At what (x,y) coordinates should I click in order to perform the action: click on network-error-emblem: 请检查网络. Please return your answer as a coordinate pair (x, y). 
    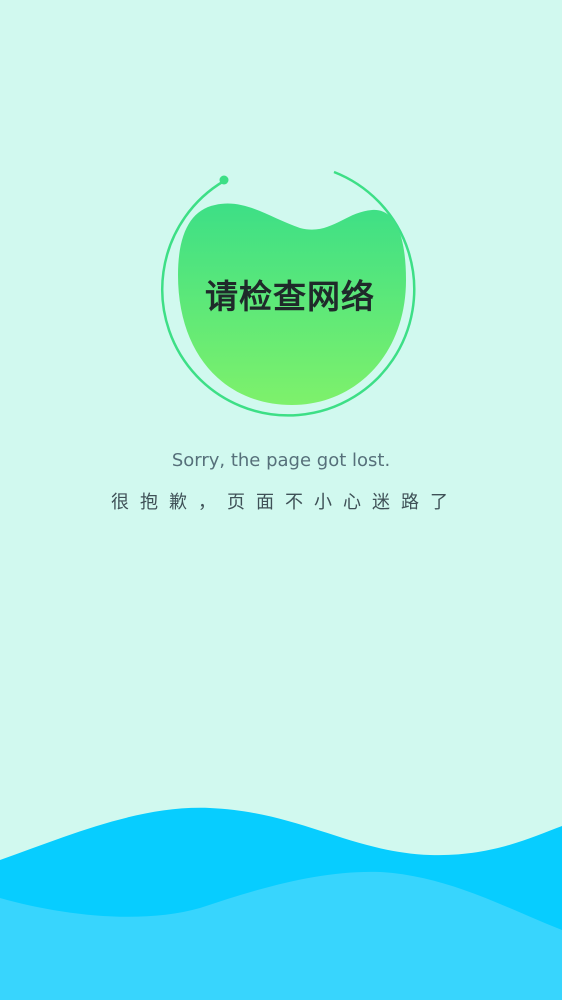
    Looking at the image, I should click on (290, 295).